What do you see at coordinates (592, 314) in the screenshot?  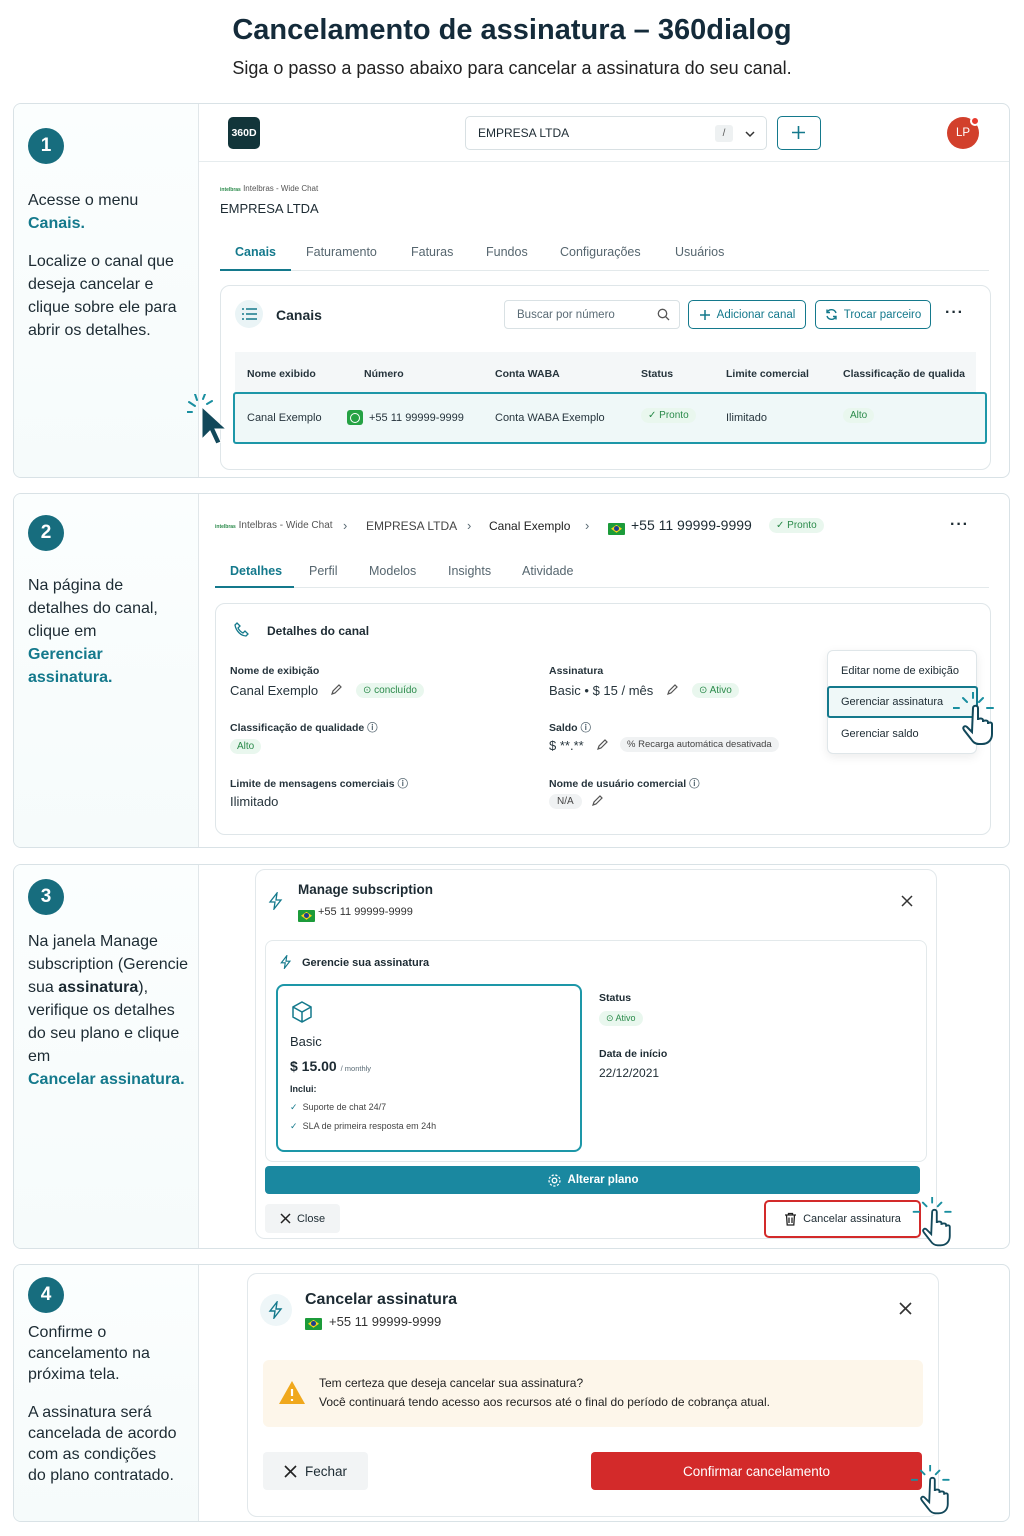 I see `search-input: Buscar por número` at bounding box center [592, 314].